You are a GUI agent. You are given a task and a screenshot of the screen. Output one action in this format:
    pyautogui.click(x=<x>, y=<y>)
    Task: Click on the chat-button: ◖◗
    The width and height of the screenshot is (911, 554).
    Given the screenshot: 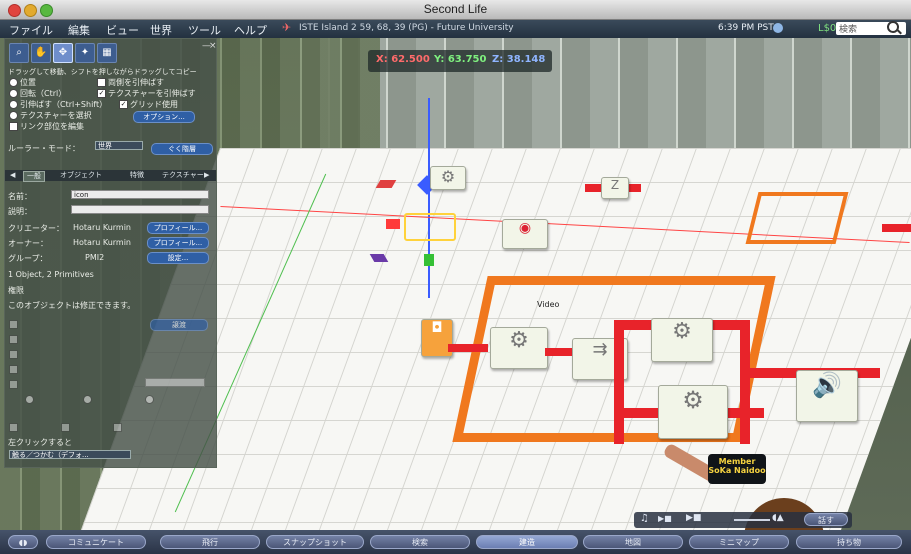 What is the action you would take?
    pyautogui.click(x=23, y=542)
    